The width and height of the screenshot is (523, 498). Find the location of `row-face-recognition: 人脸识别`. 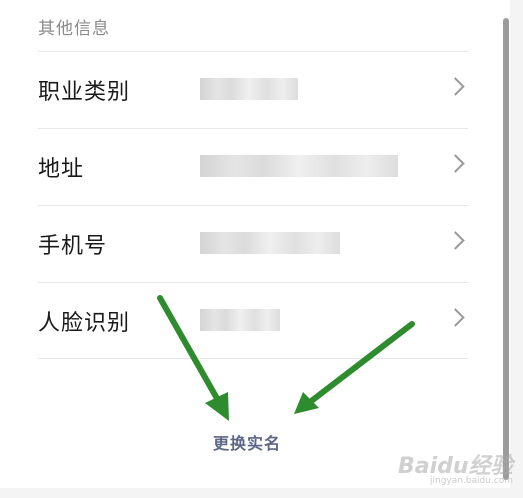

row-face-recognition: 人脸识别 is located at coordinates (253, 320).